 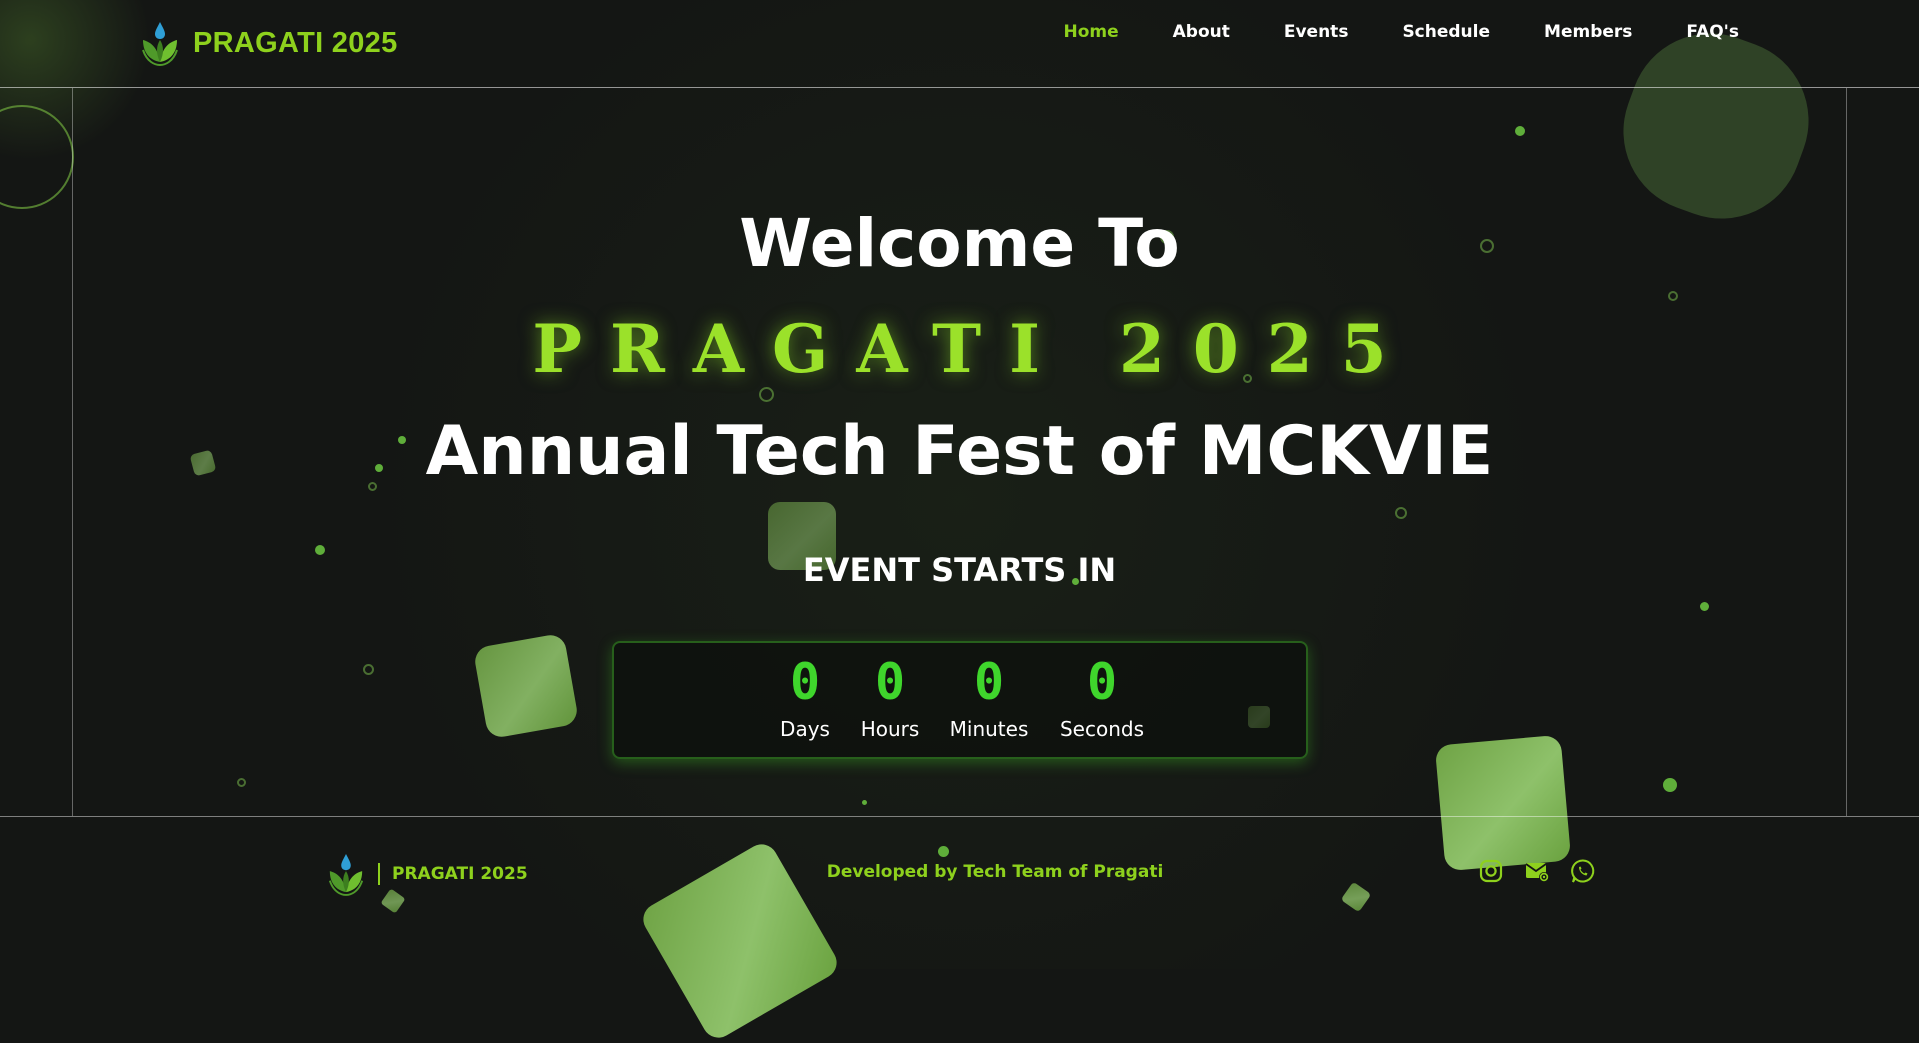 I want to click on hero-fest-name: PRAGATI 2025, so click(x=973, y=349).